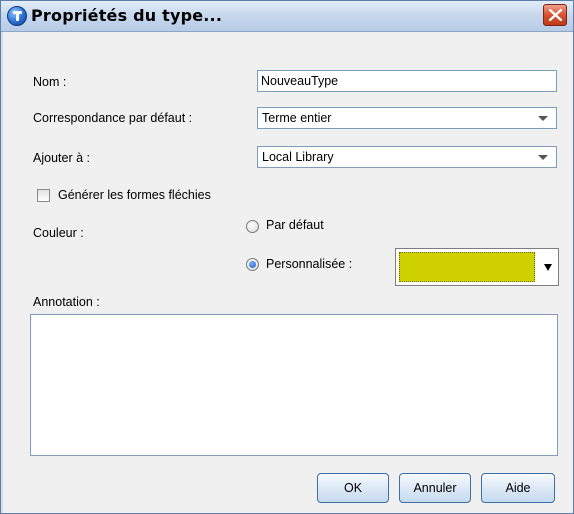 The image size is (574, 514). Describe the element at coordinates (353, 488) in the screenshot. I see `ok-button: OK` at that location.